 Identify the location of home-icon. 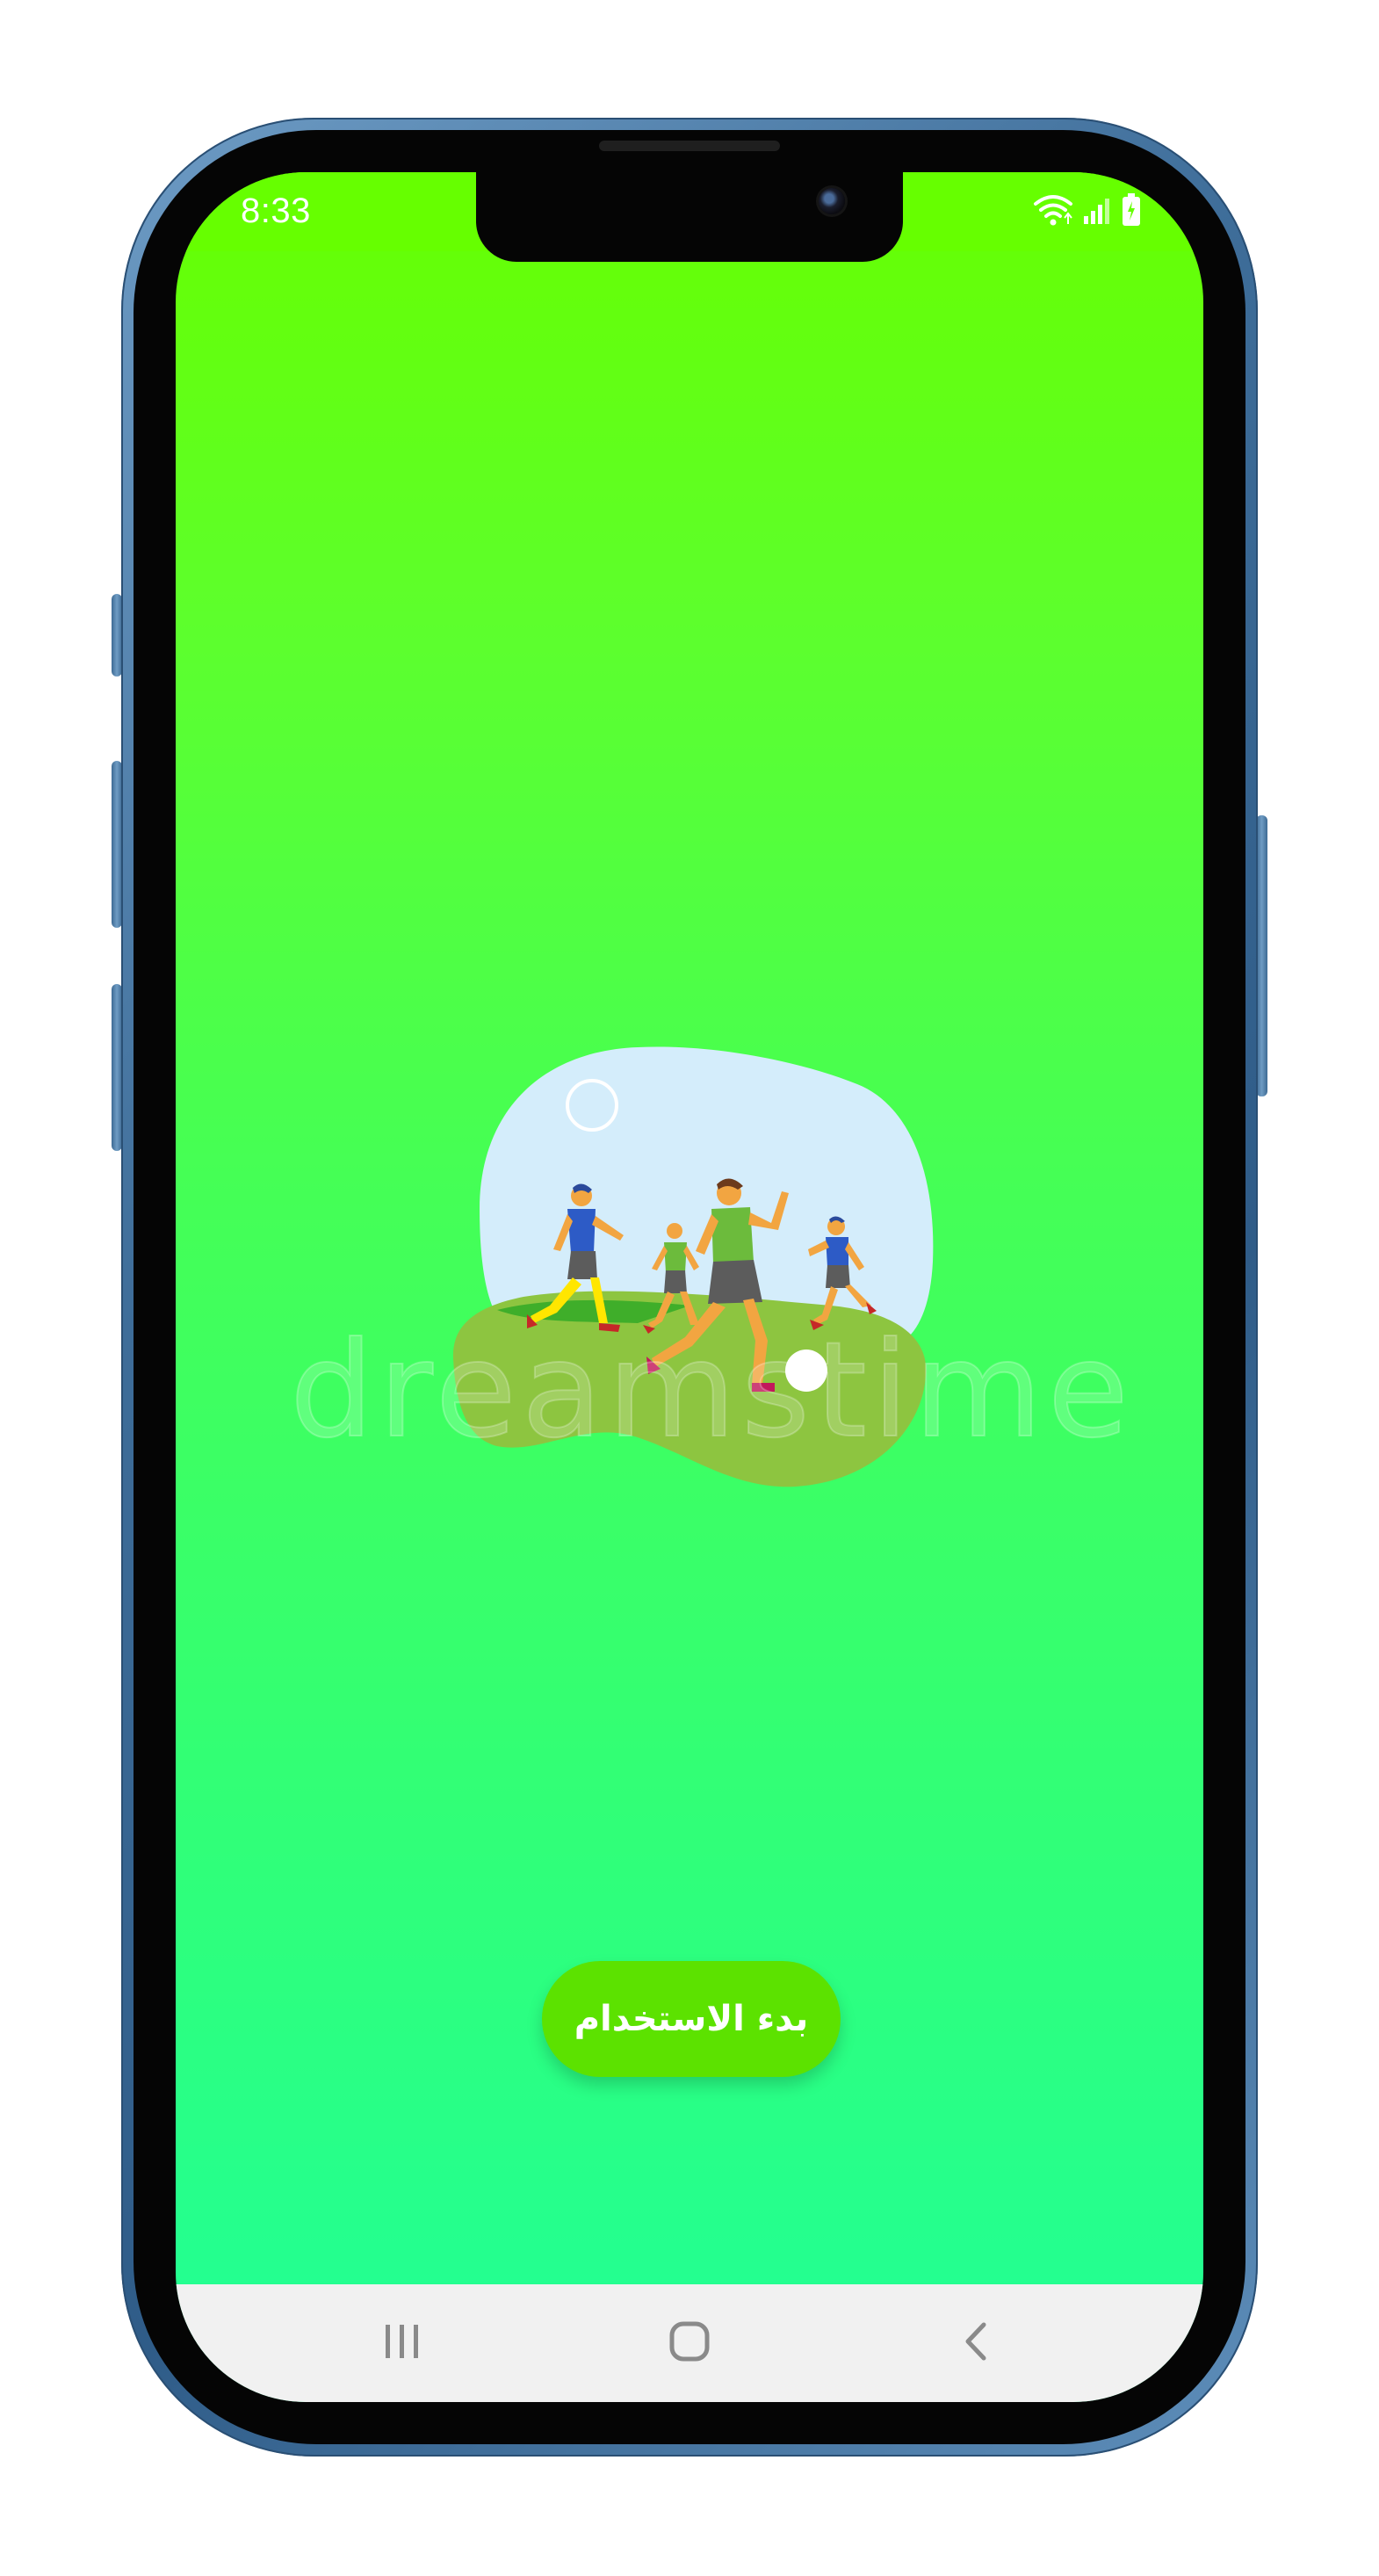
(689, 2341).